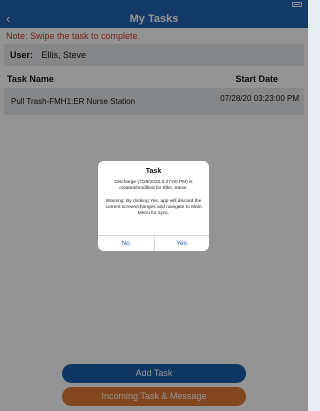 The height and width of the screenshot is (411, 320). I want to click on dialog-title: Task, so click(153, 171).